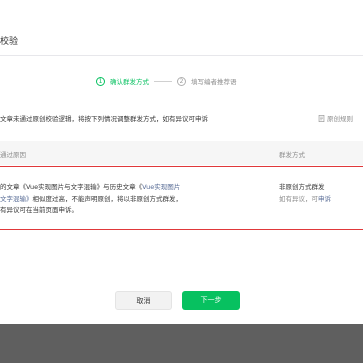 This screenshot has width=363, height=363. I want to click on title-divider, so click(181, 55).